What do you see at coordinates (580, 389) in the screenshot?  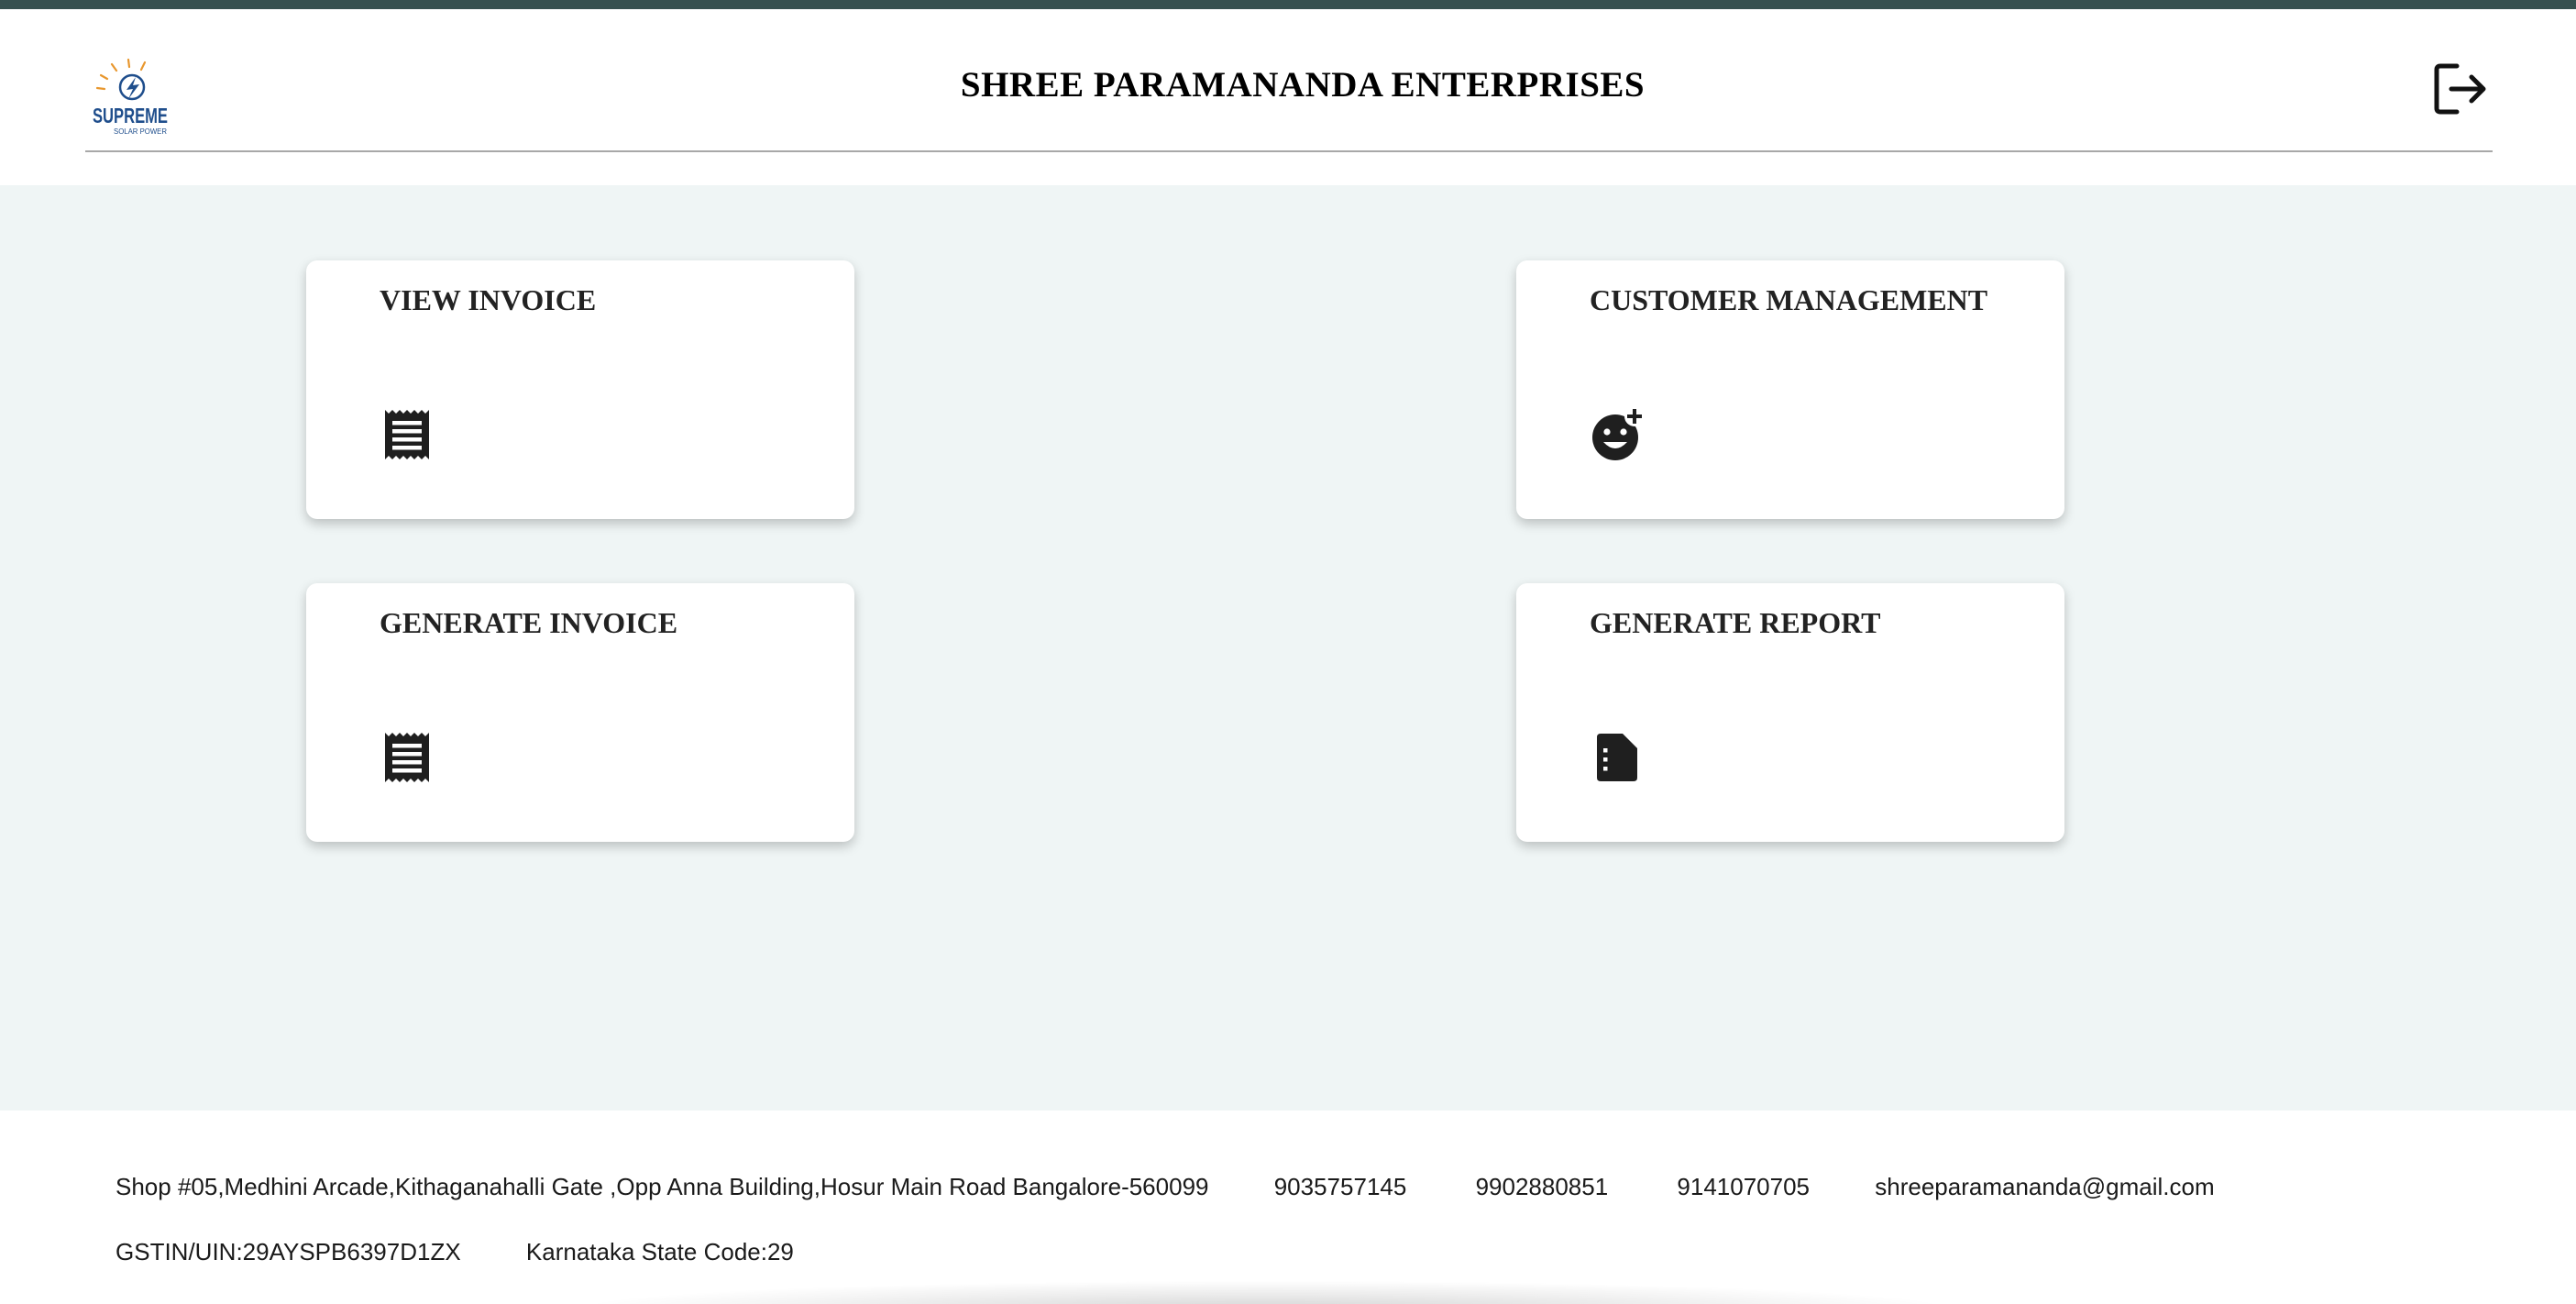 I see `view-invoice-card: VIEW INVOICE` at bounding box center [580, 389].